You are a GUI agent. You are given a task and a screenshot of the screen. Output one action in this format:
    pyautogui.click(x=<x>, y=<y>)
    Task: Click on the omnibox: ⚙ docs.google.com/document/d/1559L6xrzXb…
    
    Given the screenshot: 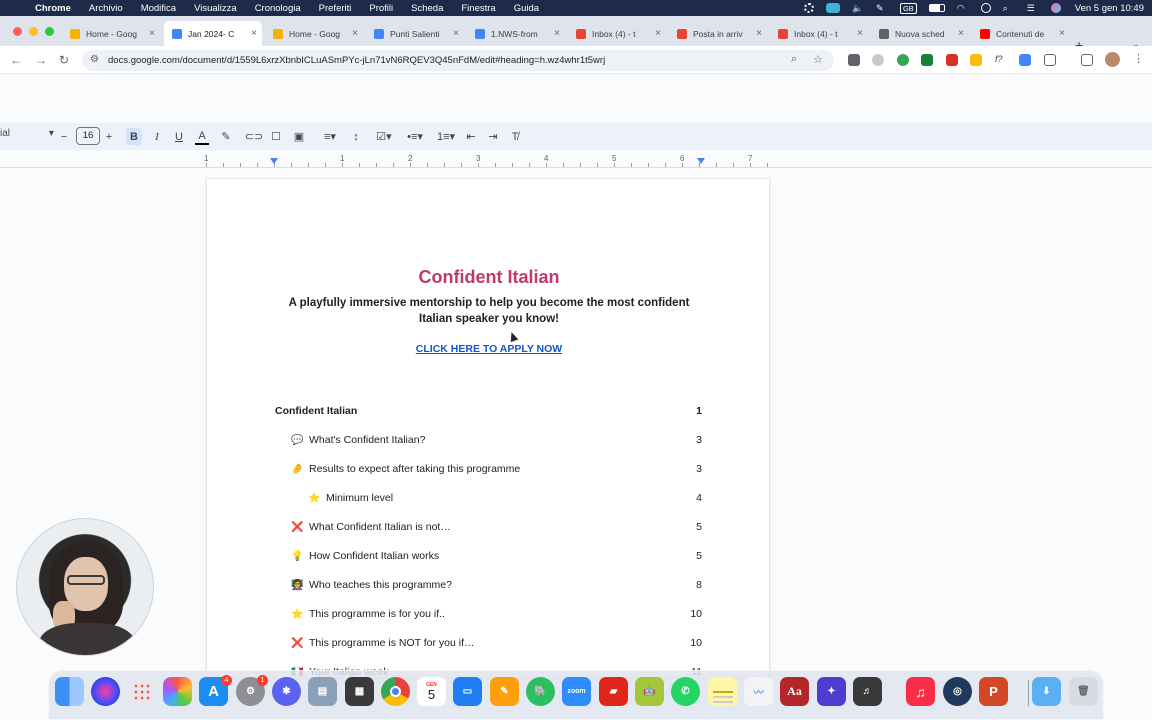 What is the action you would take?
    pyautogui.click(x=458, y=60)
    